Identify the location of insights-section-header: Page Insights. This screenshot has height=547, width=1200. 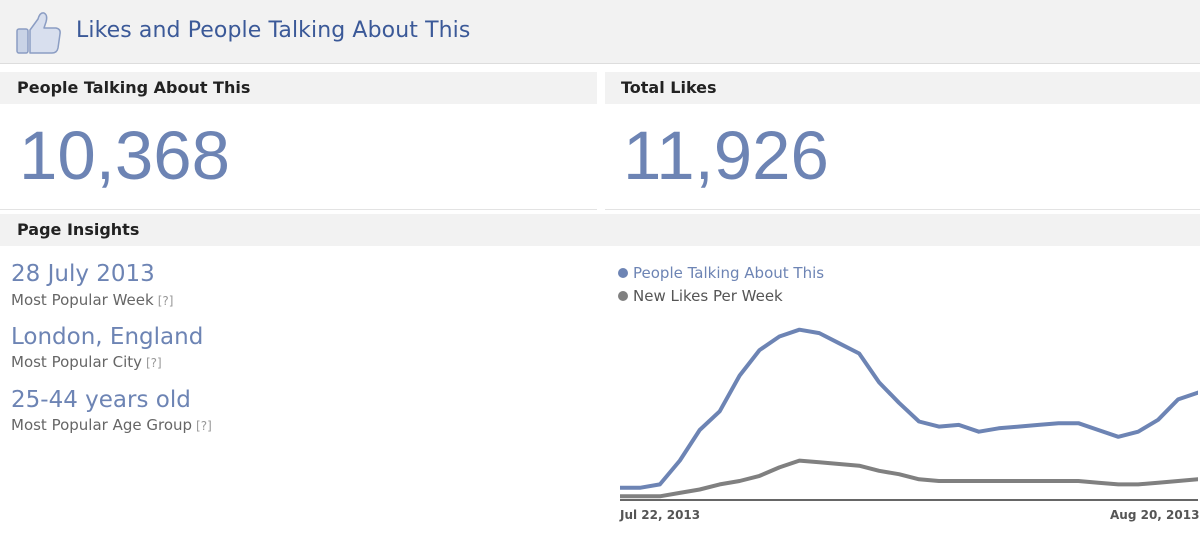
(600, 230).